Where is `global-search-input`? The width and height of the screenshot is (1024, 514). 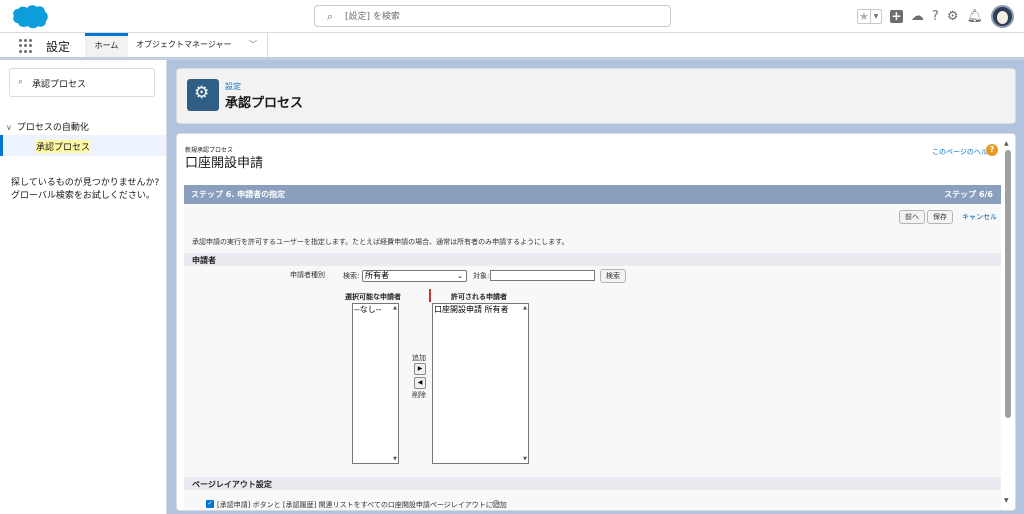
global-search-input is located at coordinates (495, 16).